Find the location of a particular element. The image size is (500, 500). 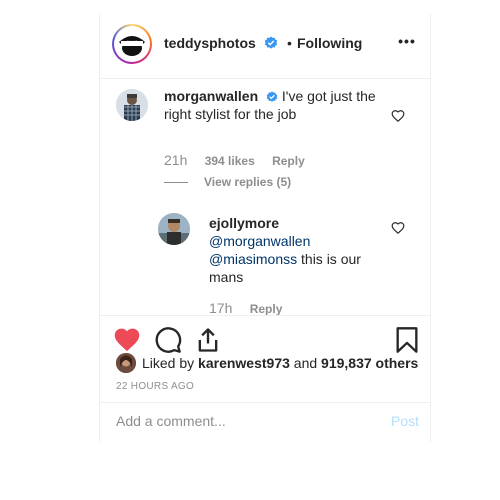

reply-meta: 17h Reply is located at coordinates (252, 307).